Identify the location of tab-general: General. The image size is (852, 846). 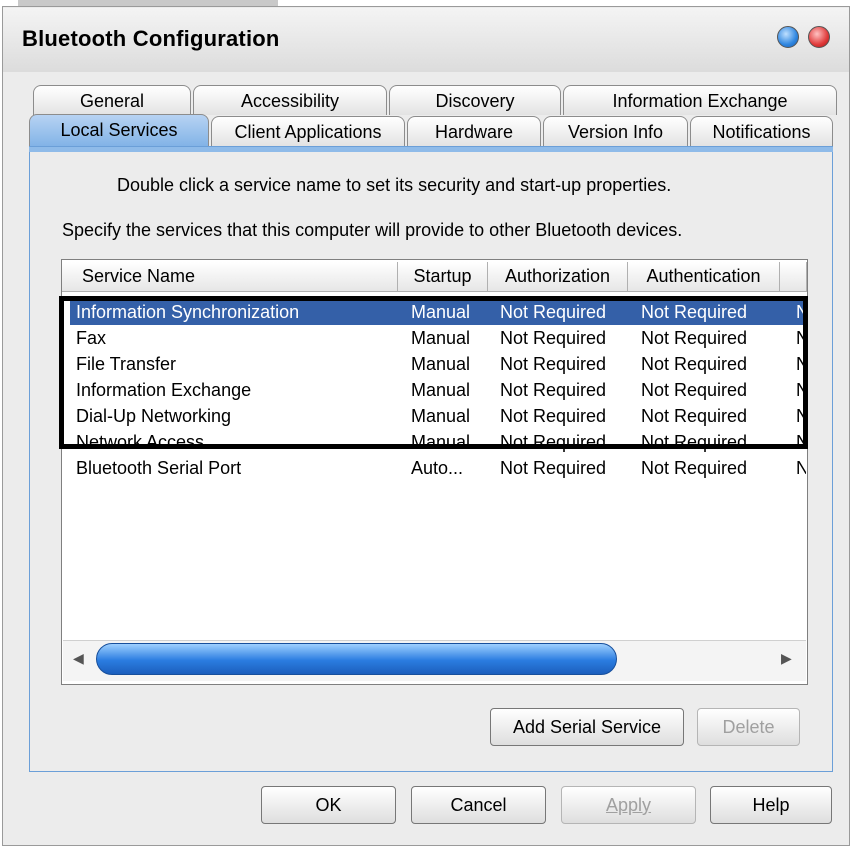
(112, 100).